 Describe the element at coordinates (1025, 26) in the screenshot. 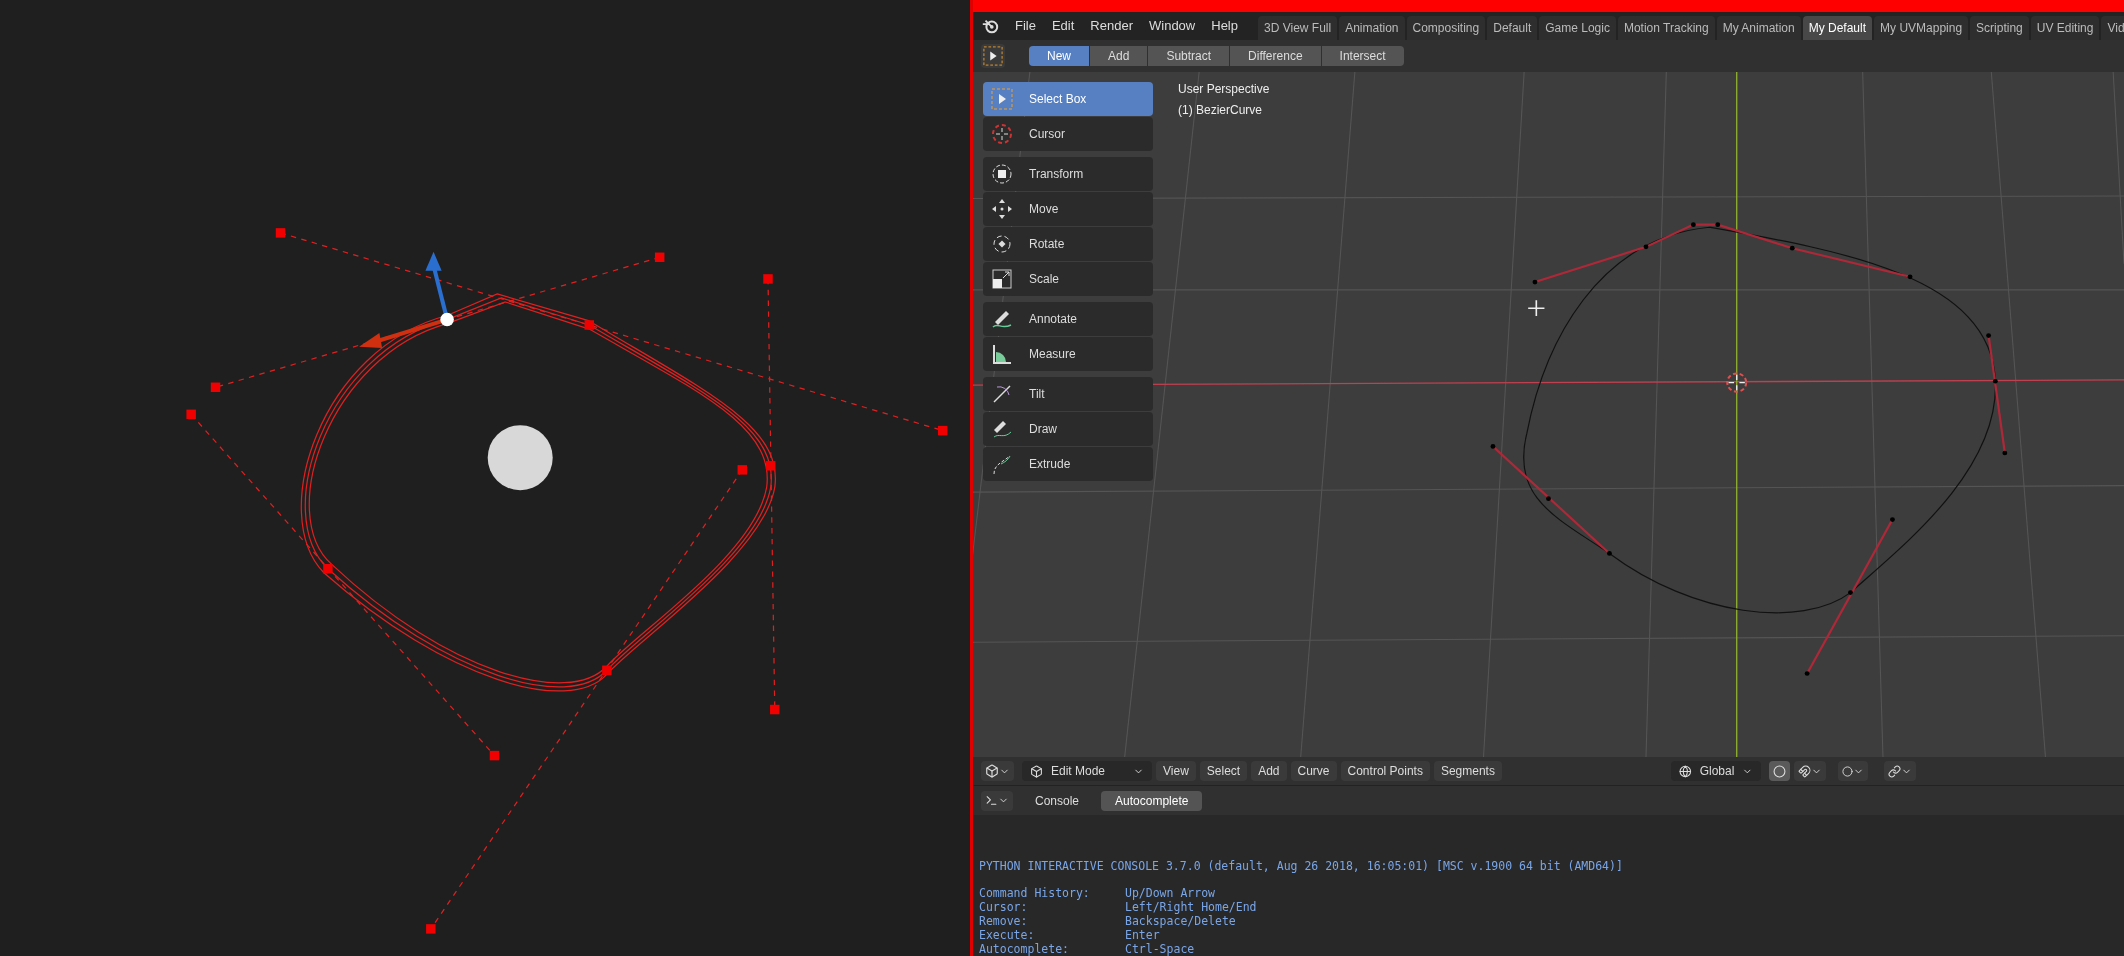

I see `menu-item: File` at that location.